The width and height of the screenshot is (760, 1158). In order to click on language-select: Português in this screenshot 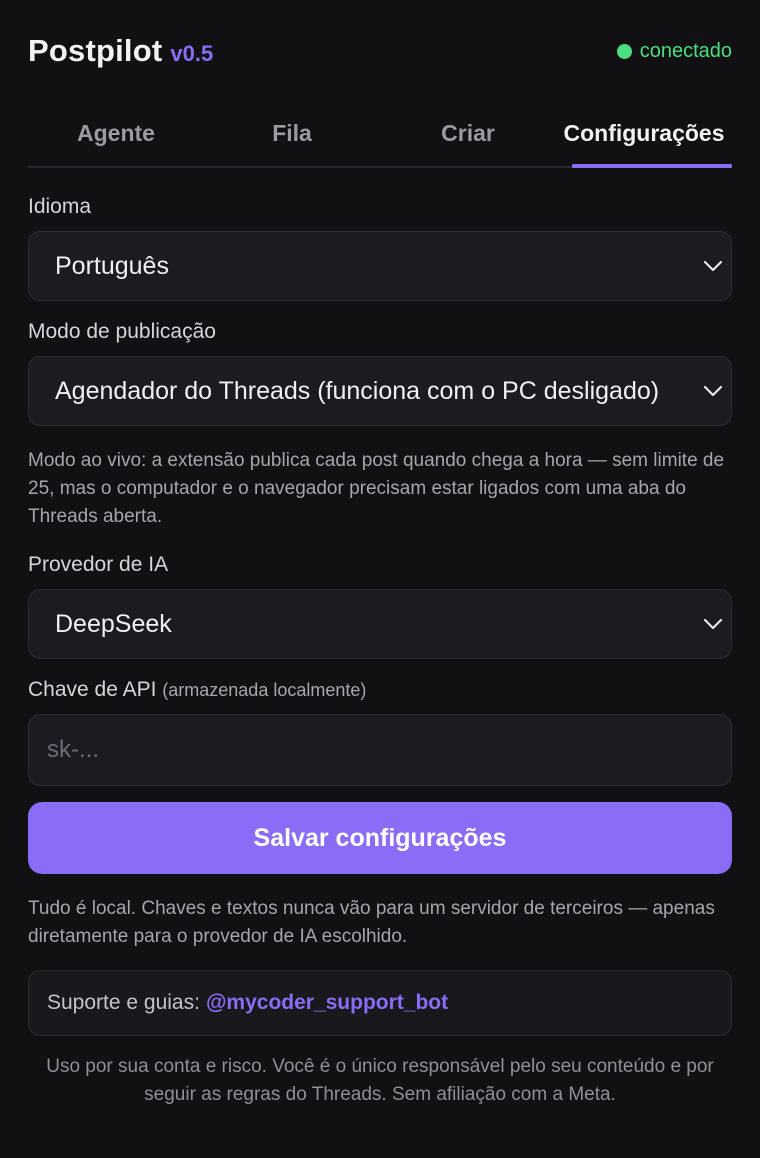, I will do `click(380, 266)`.